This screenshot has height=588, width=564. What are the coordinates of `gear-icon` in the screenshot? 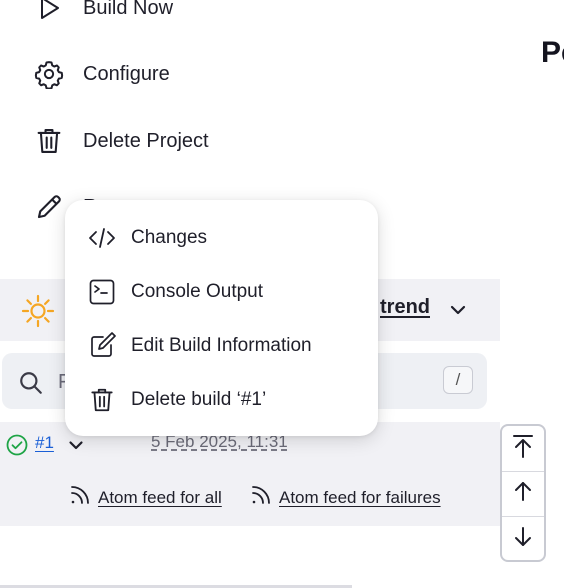 It's located at (49, 74).